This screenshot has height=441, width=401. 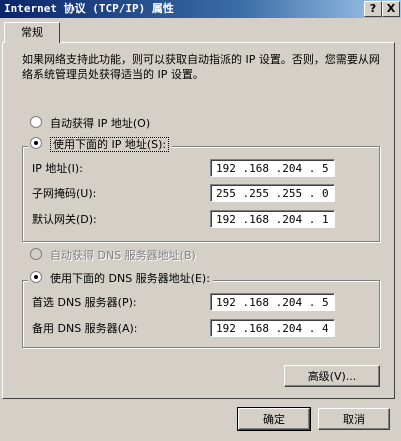 What do you see at coordinates (354, 419) in the screenshot?
I see `cancel-button: 取消` at bounding box center [354, 419].